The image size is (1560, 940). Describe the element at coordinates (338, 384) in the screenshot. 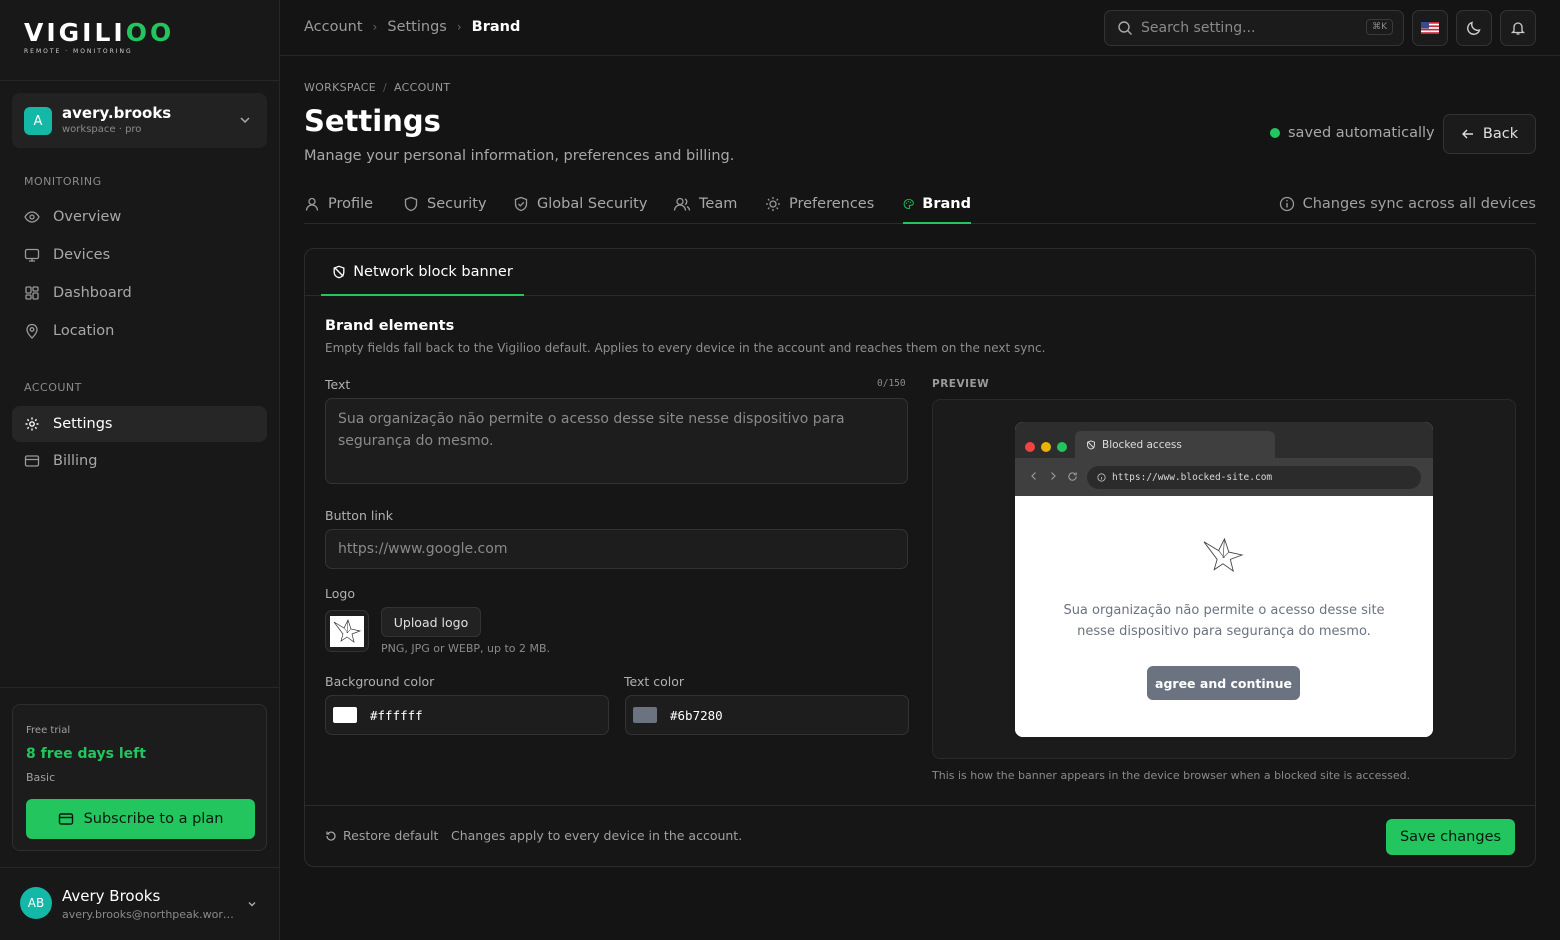

I see `text-label: Text` at that location.